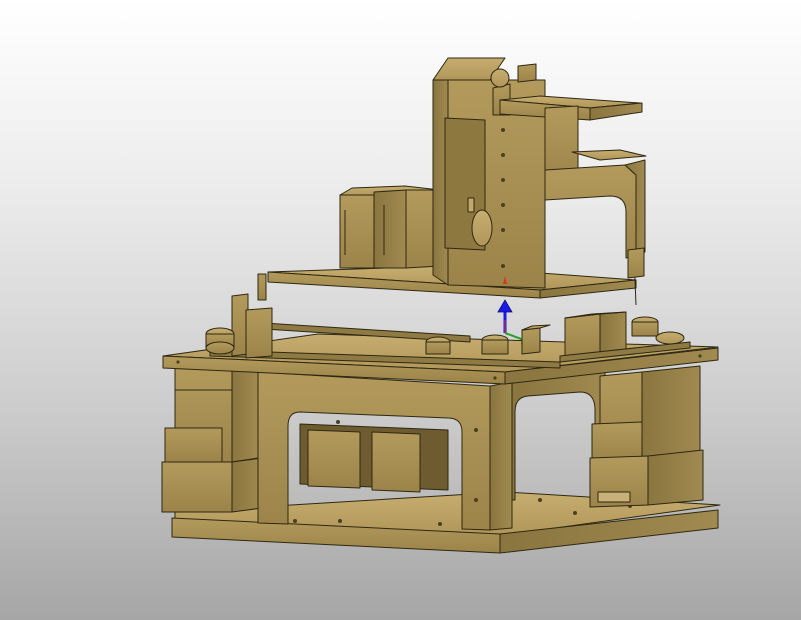 The width and height of the screenshot is (801, 620). Describe the element at coordinates (390, 227) in the screenshot. I see `carriage-stepper-motor` at that location.